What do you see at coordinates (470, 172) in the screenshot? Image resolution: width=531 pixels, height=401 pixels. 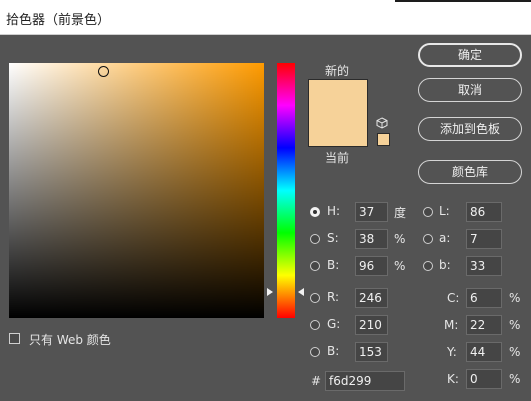 I see `color-libraries-button: 颜色库` at bounding box center [470, 172].